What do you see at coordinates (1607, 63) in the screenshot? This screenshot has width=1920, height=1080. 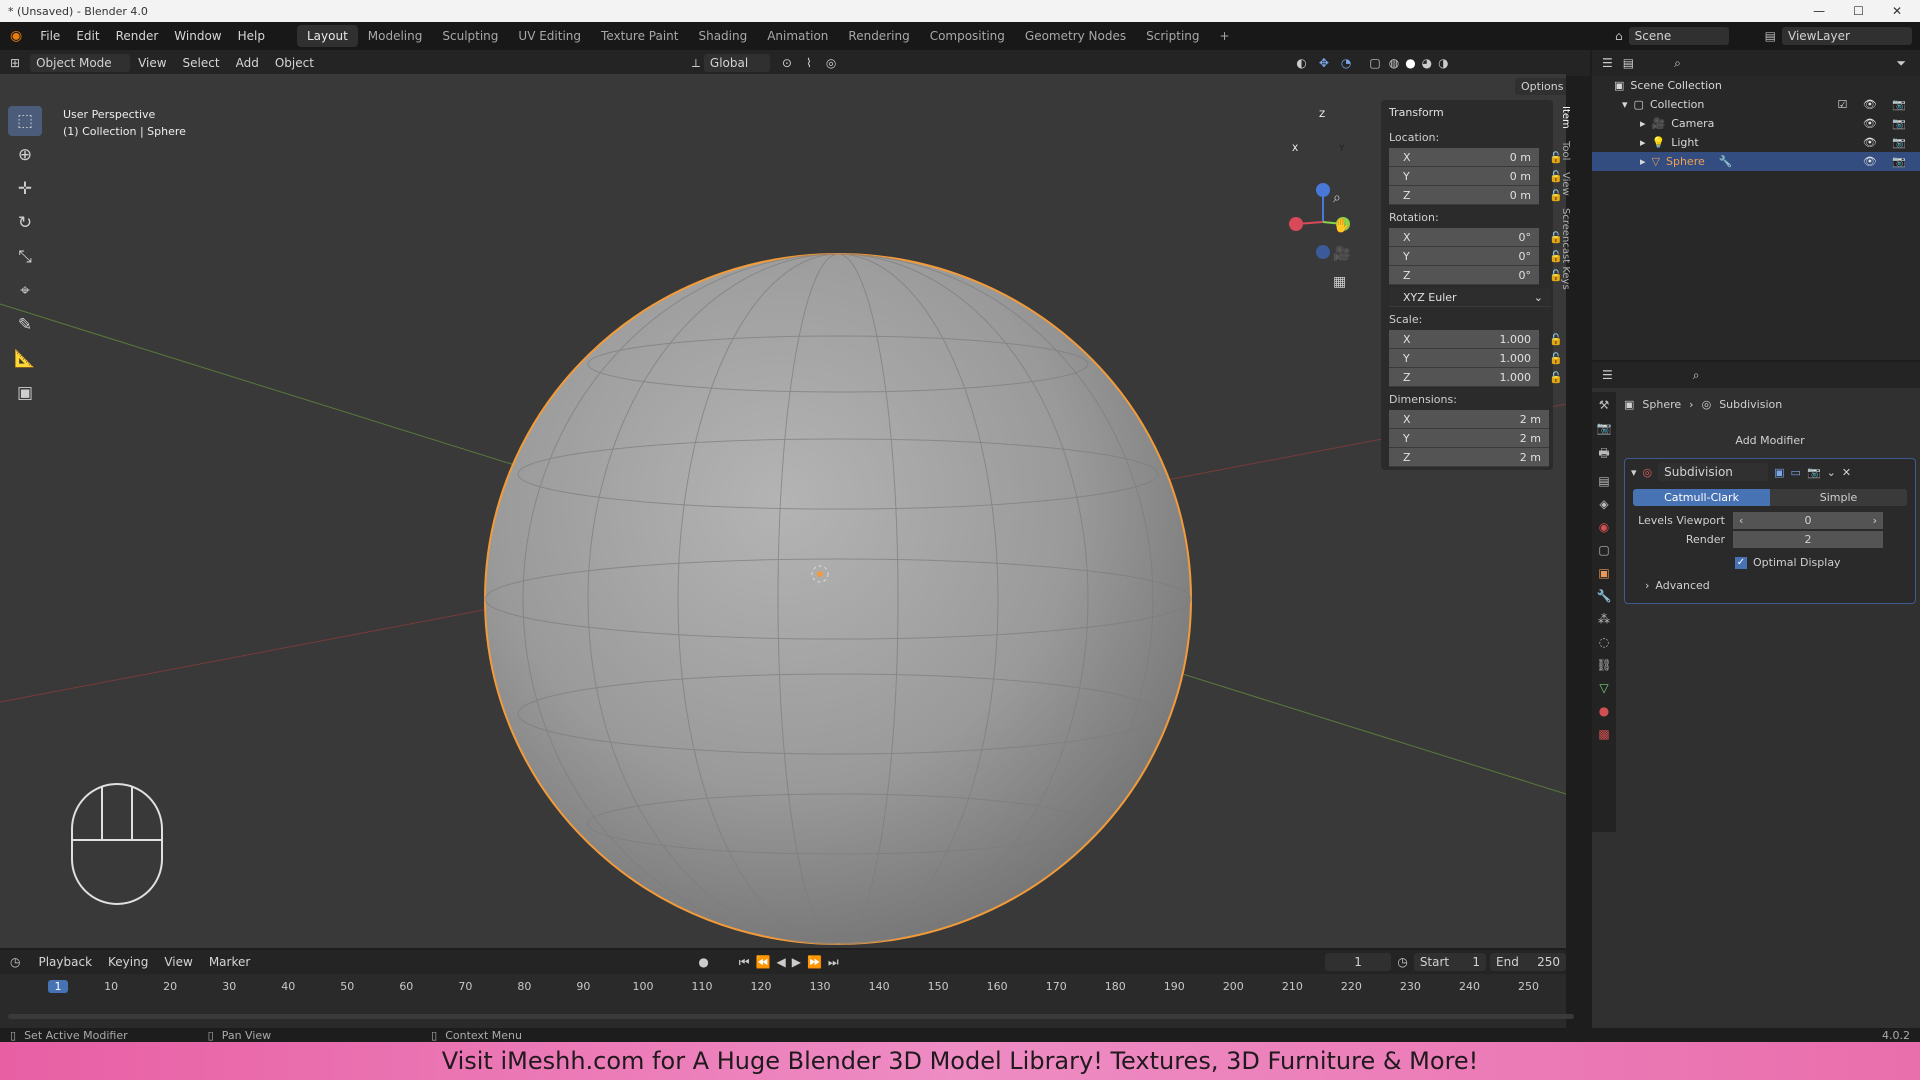 I see `outliner-editor-icon: ☰` at bounding box center [1607, 63].